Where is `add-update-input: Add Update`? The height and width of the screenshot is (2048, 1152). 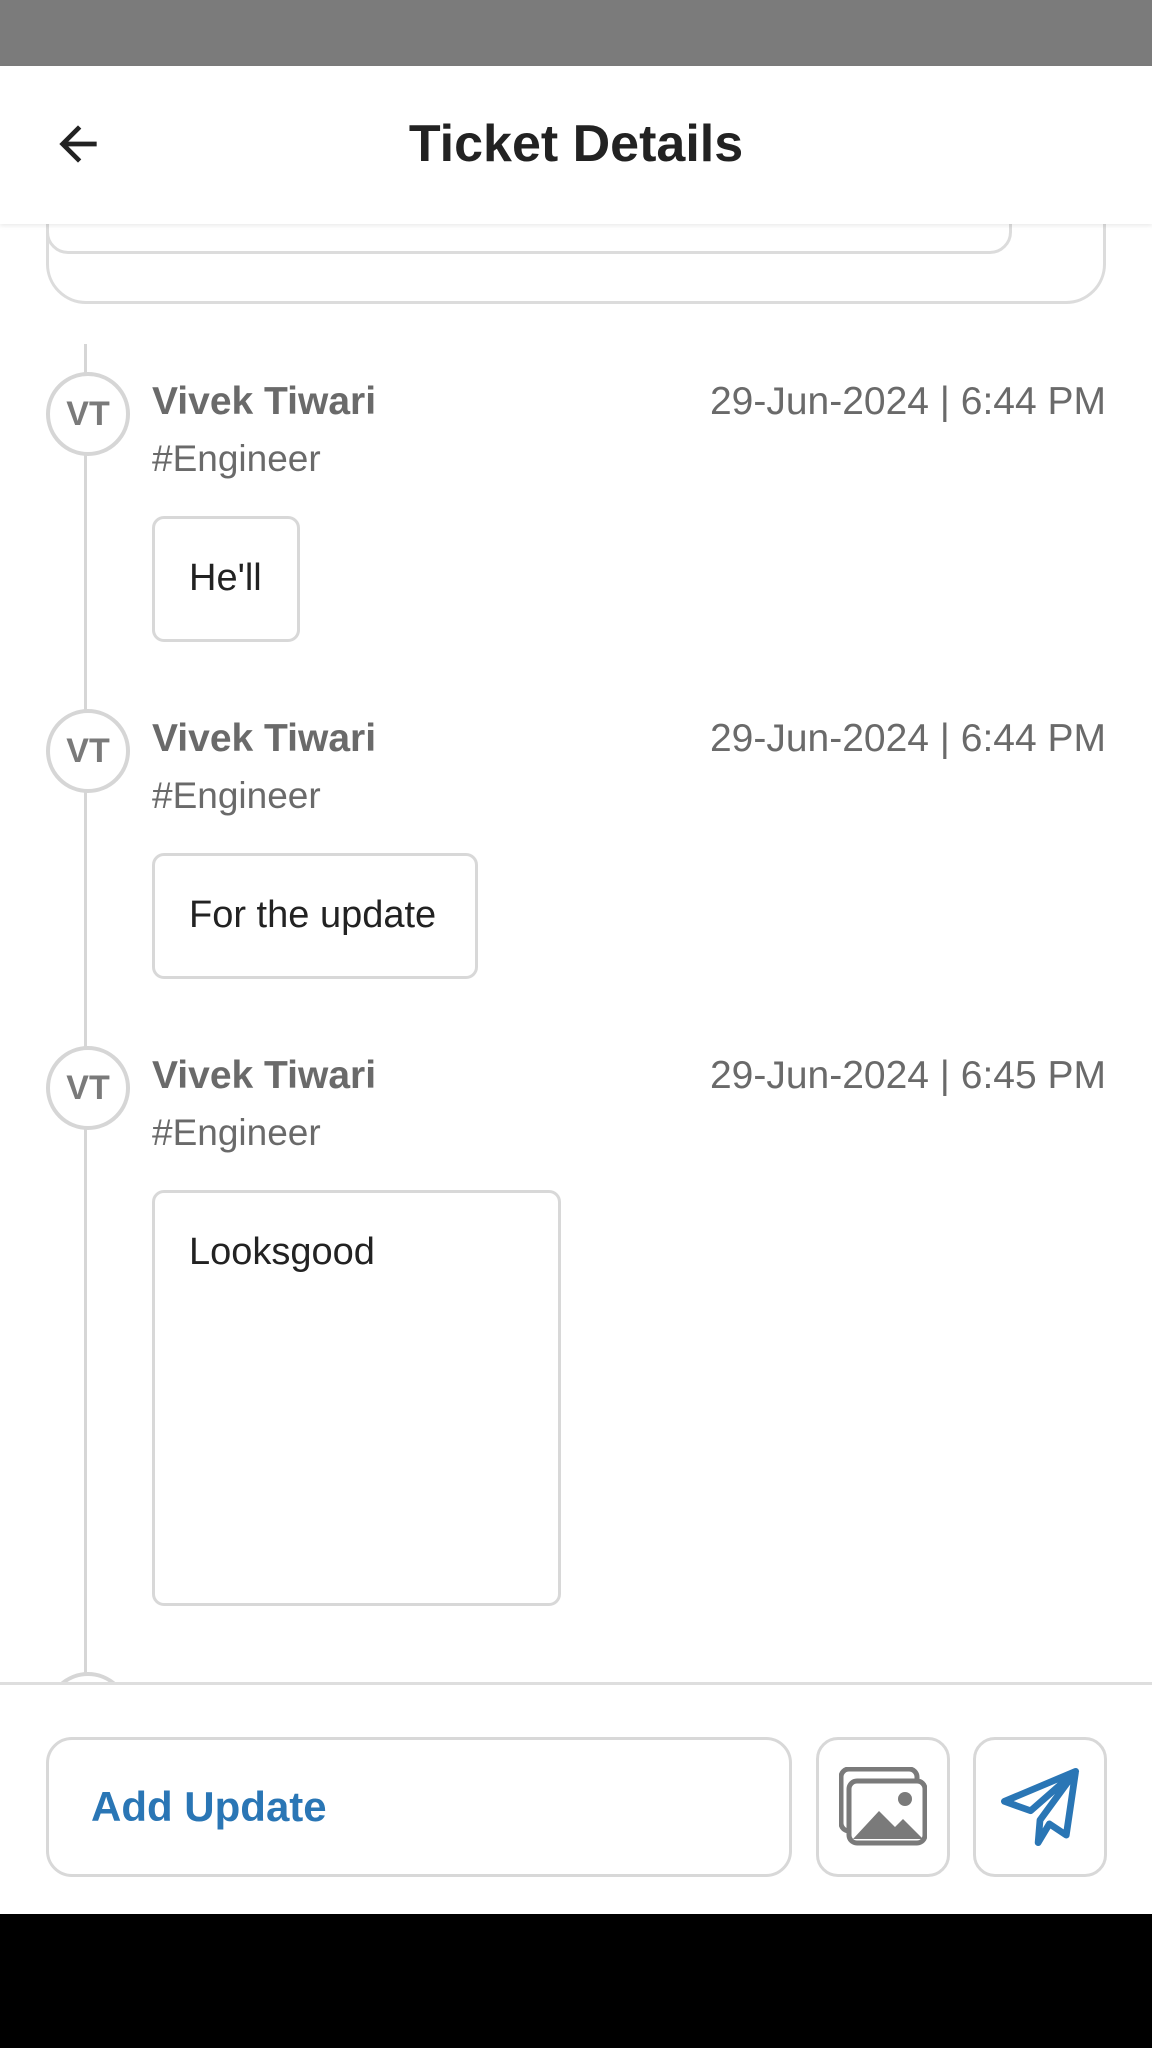 add-update-input: Add Update is located at coordinates (419, 1807).